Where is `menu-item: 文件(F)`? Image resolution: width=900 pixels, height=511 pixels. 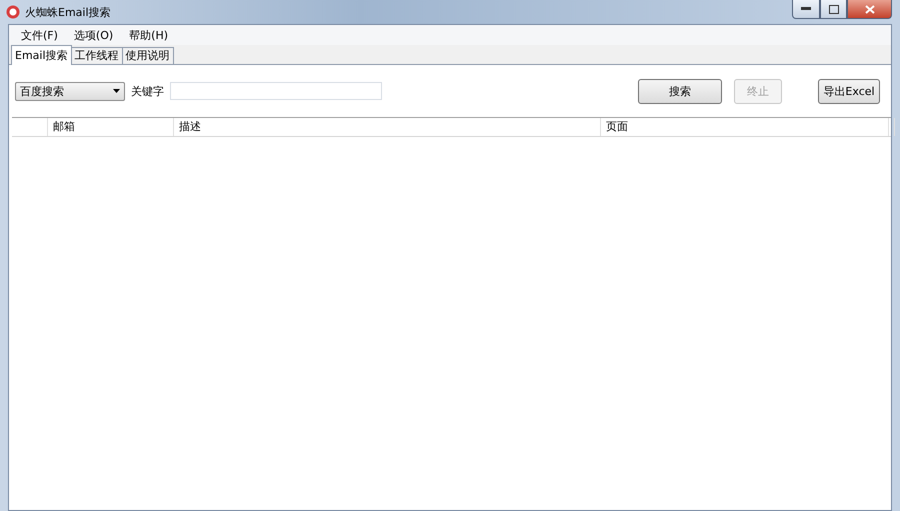 menu-item: 文件(F) is located at coordinates (39, 35).